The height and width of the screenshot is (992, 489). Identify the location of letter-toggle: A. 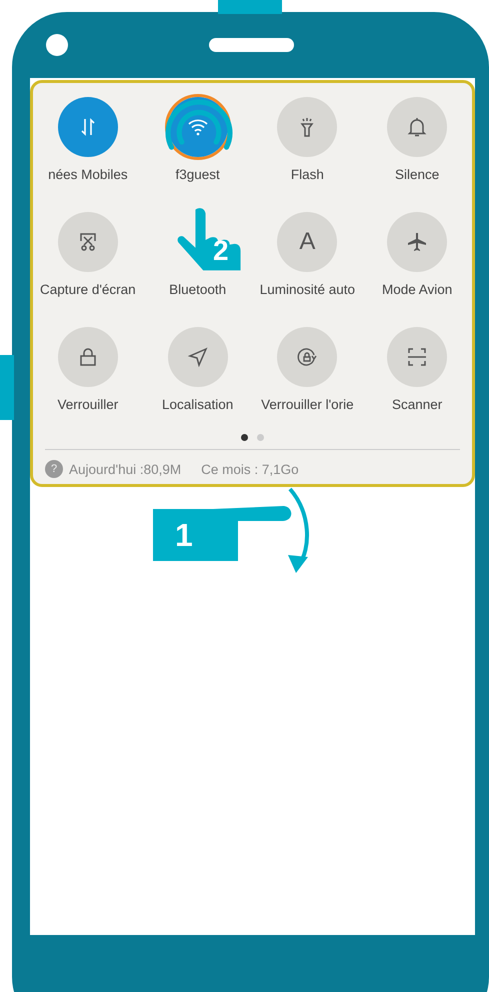
(307, 242).